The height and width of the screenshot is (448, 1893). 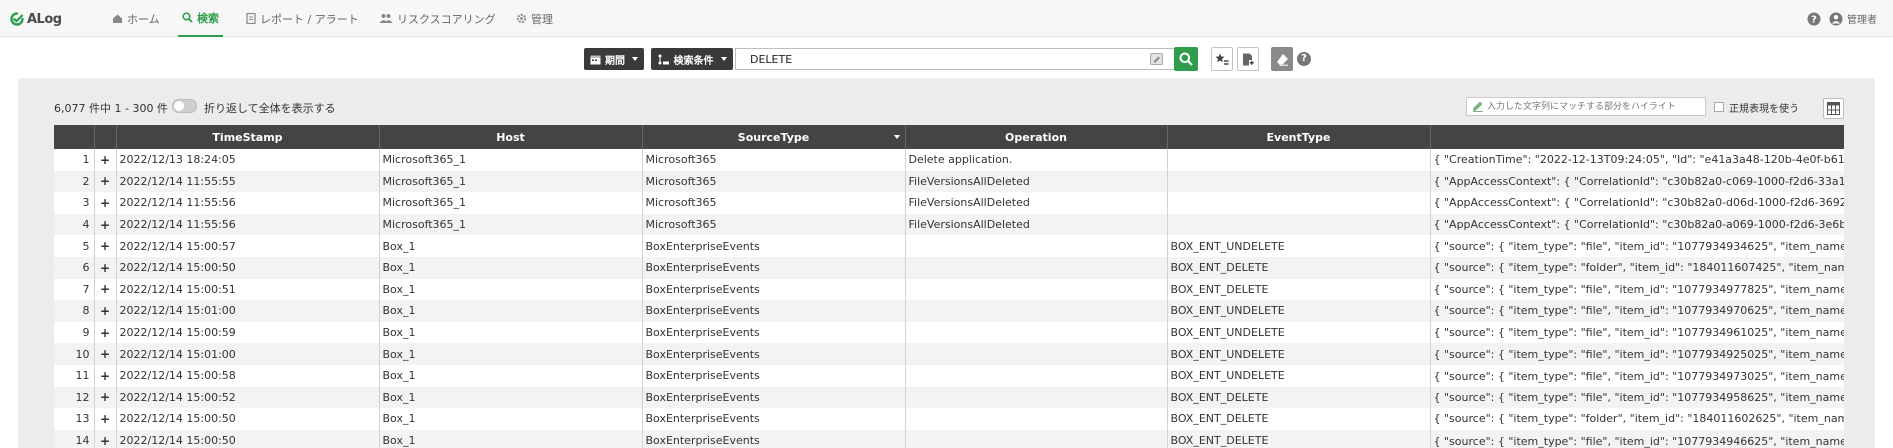 What do you see at coordinates (1156, 59) in the screenshot?
I see `clear-input-icon` at bounding box center [1156, 59].